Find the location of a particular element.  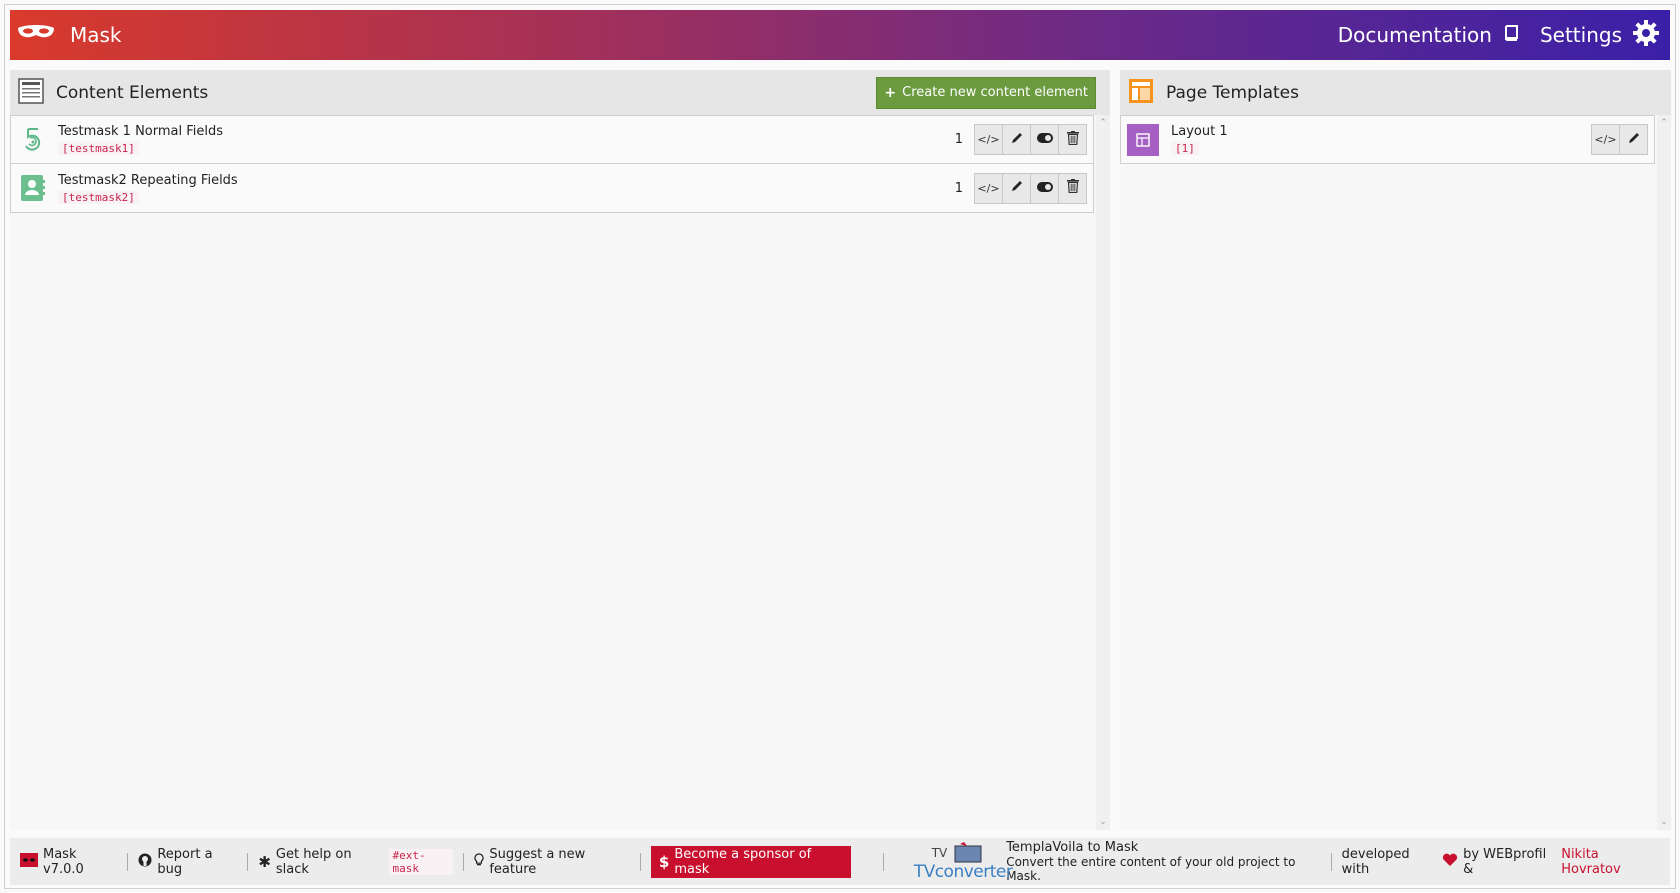

brand-title: Mask is located at coordinates (96, 35).